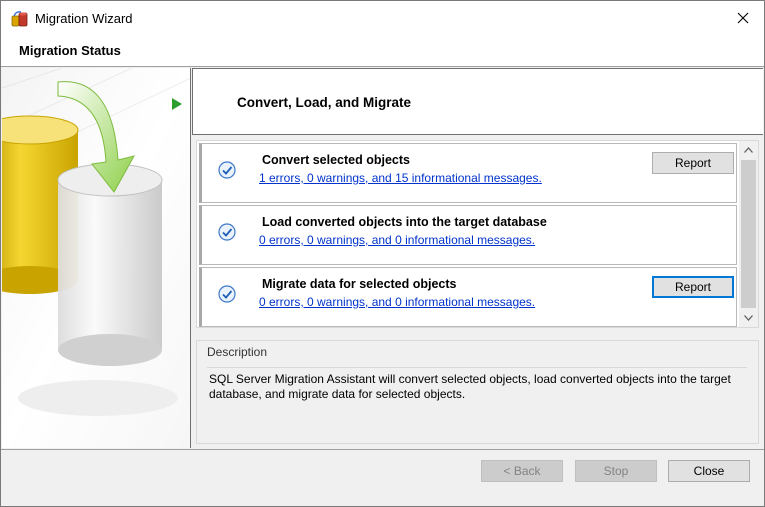 Image resolution: width=765 pixels, height=507 pixels. I want to click on task-title: Migrate data for selected objects, so click(359, 284).